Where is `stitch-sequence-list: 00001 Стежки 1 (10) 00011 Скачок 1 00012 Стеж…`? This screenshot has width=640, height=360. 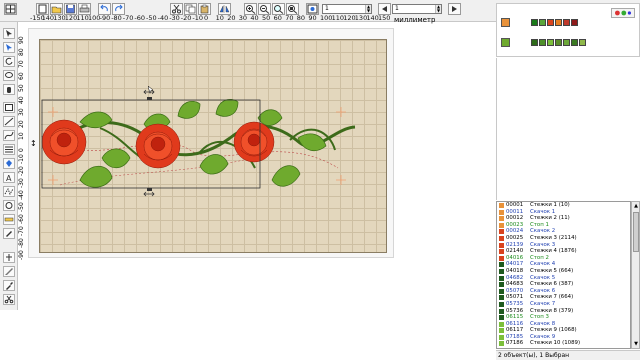
stitch-sequence-list: 00001 Стежки 1 (10) 00011 Скачок 1 00012 Стеж… is located at coordinates (563, 275).